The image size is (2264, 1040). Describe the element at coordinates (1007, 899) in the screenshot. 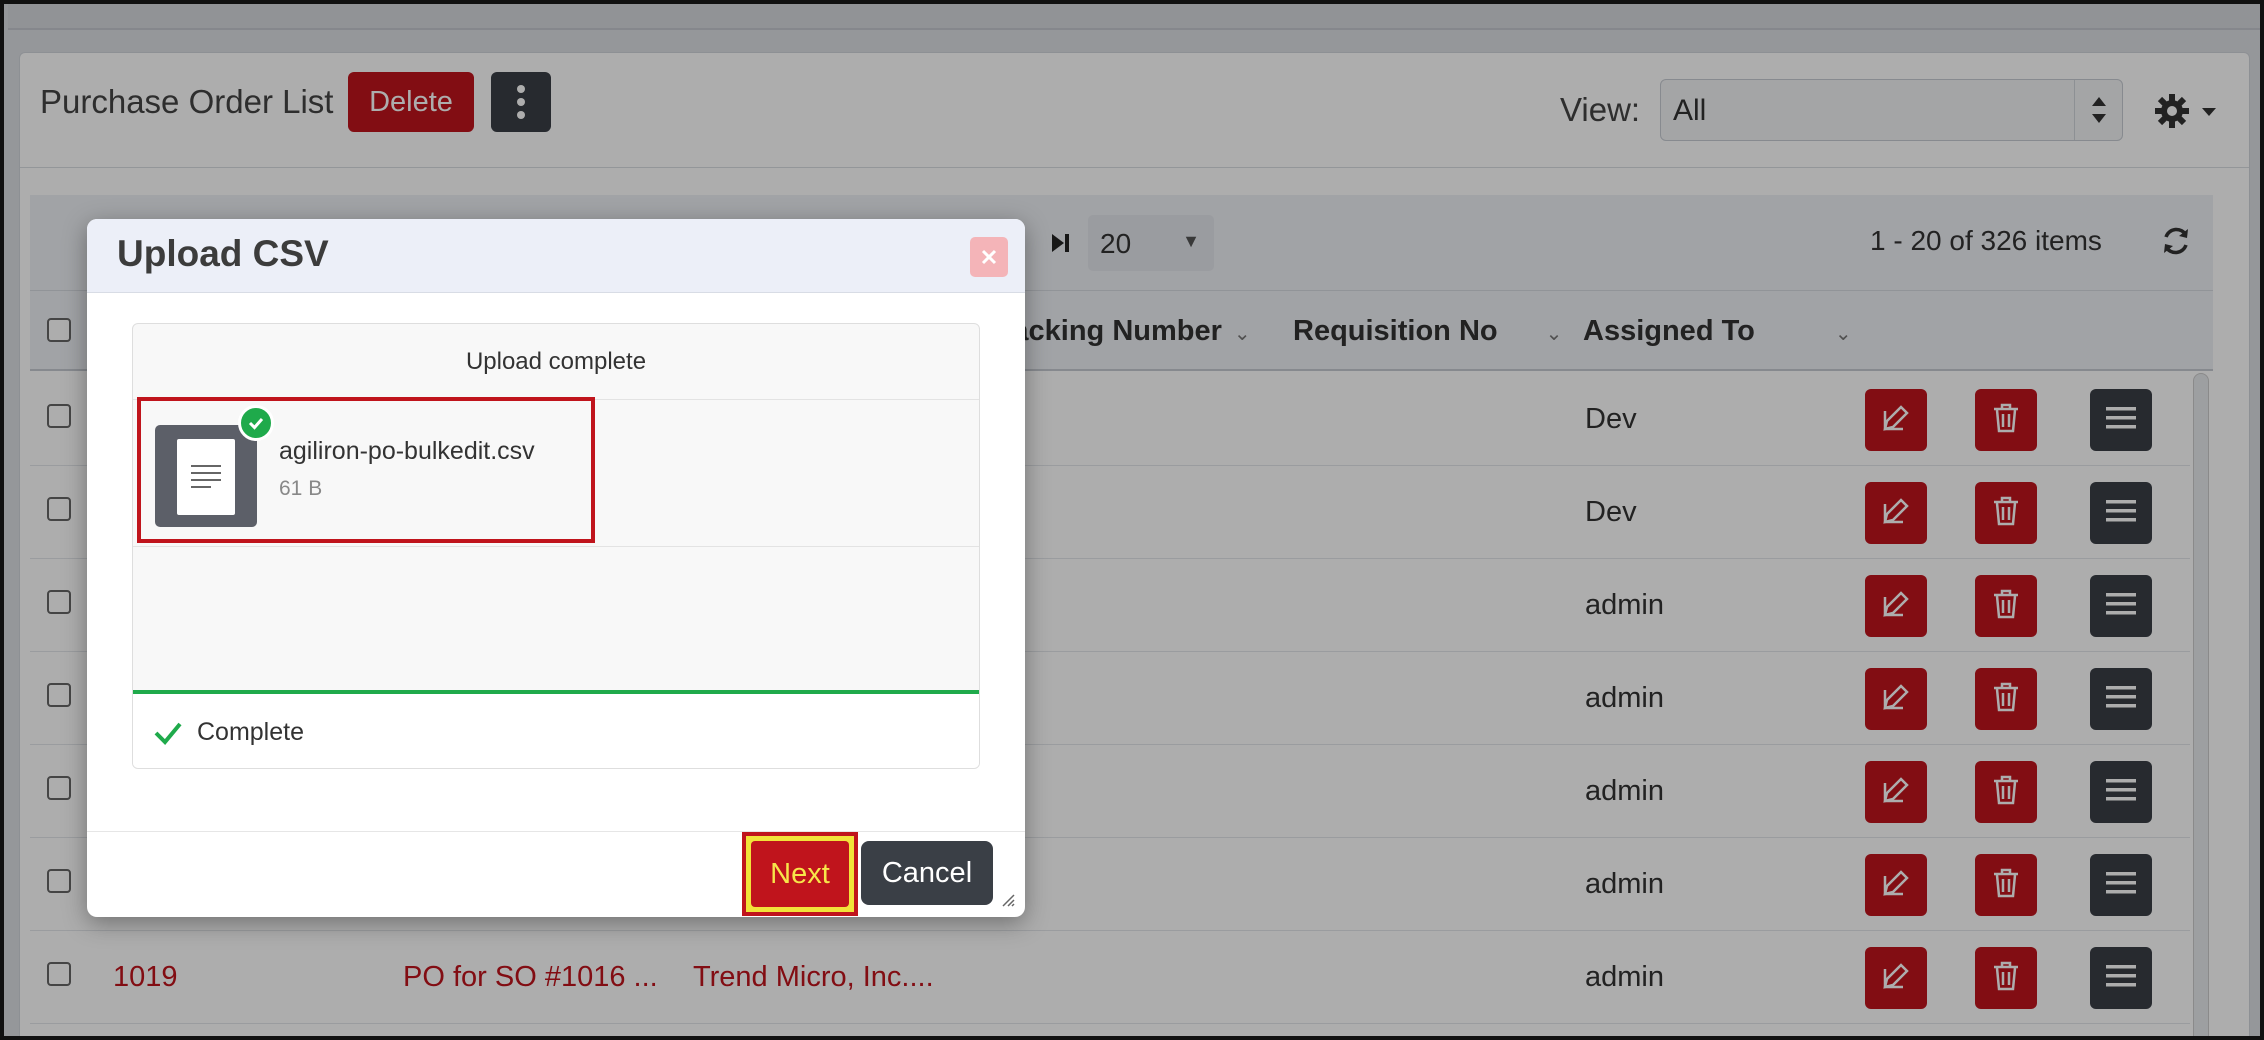

I see `resize-handle-icon` at that location.